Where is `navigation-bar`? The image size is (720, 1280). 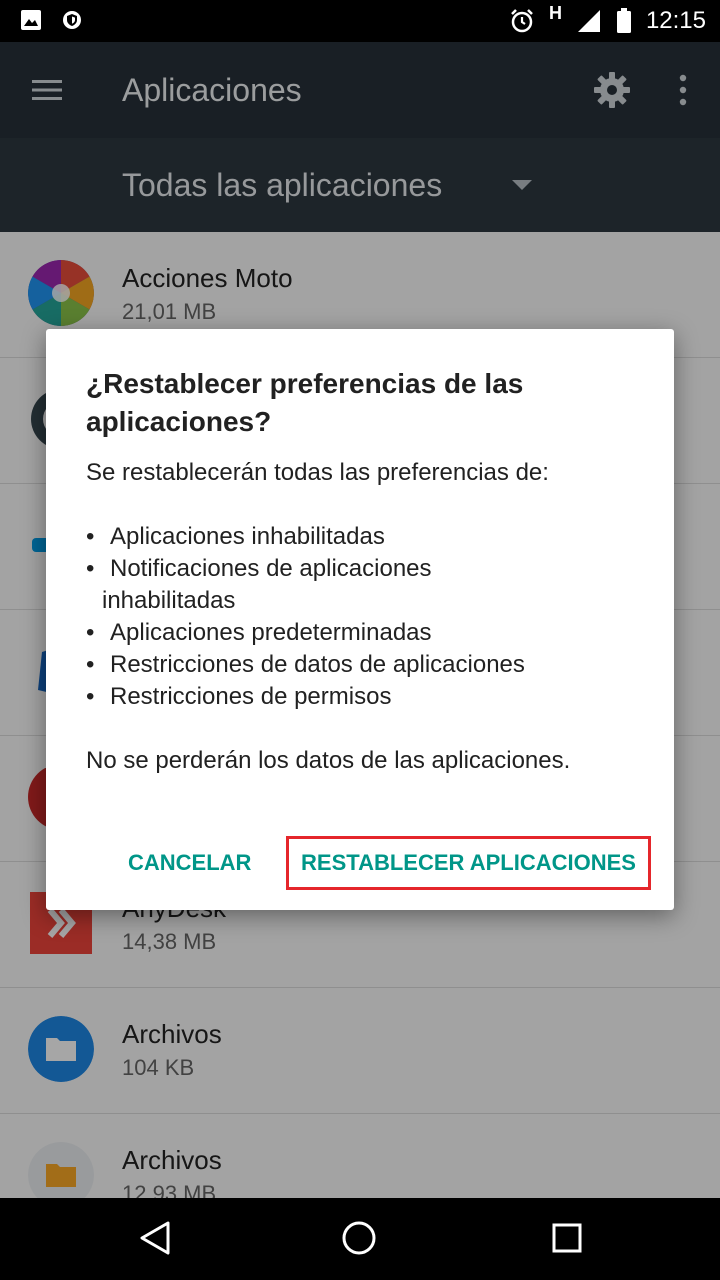 navigation-bar is located at coordinates (360, 1239).